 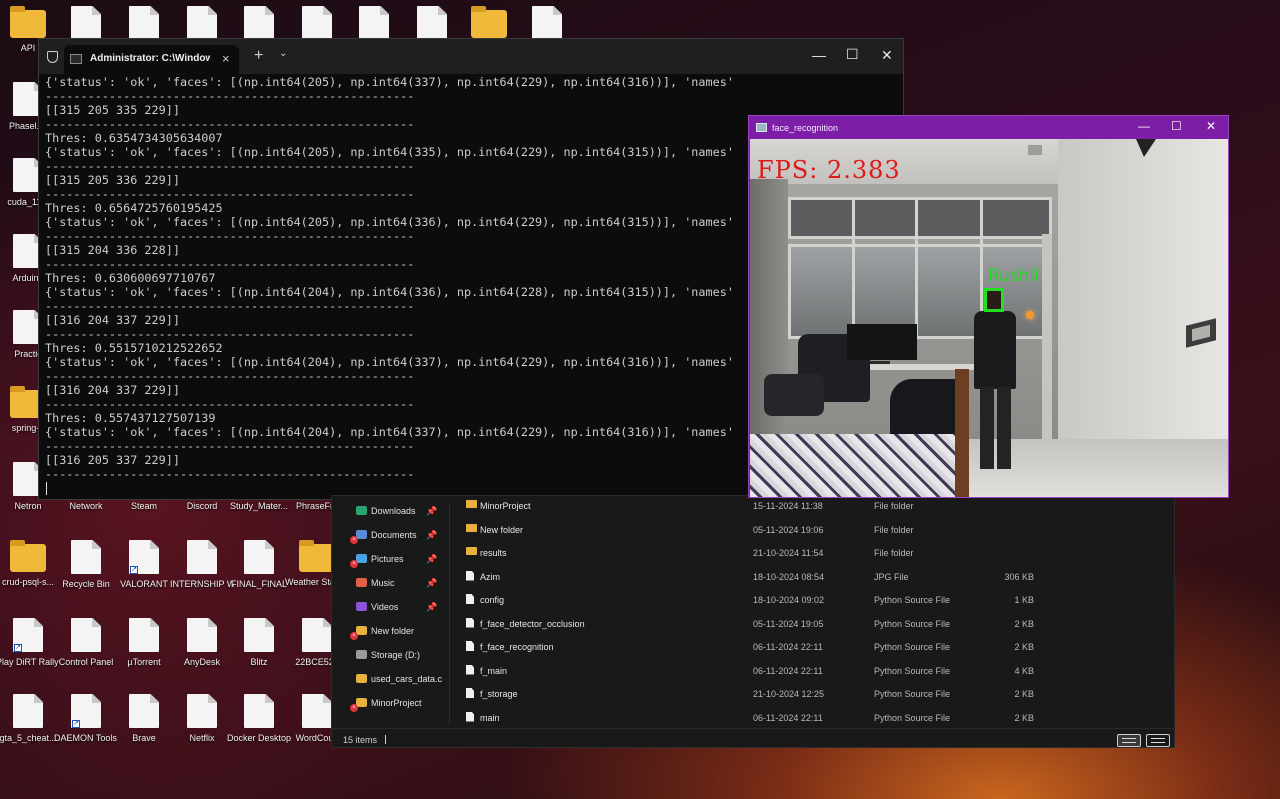 What do you see at coordinates (30, 643) in the screenshot?
I see `desktop-icon: ↗ Play DiRT Rally 2` at bounding box center [30, 643].